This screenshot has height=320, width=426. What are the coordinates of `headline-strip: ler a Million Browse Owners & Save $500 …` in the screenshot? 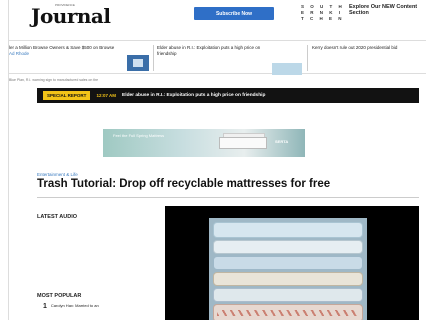 It's located at (217, 57).